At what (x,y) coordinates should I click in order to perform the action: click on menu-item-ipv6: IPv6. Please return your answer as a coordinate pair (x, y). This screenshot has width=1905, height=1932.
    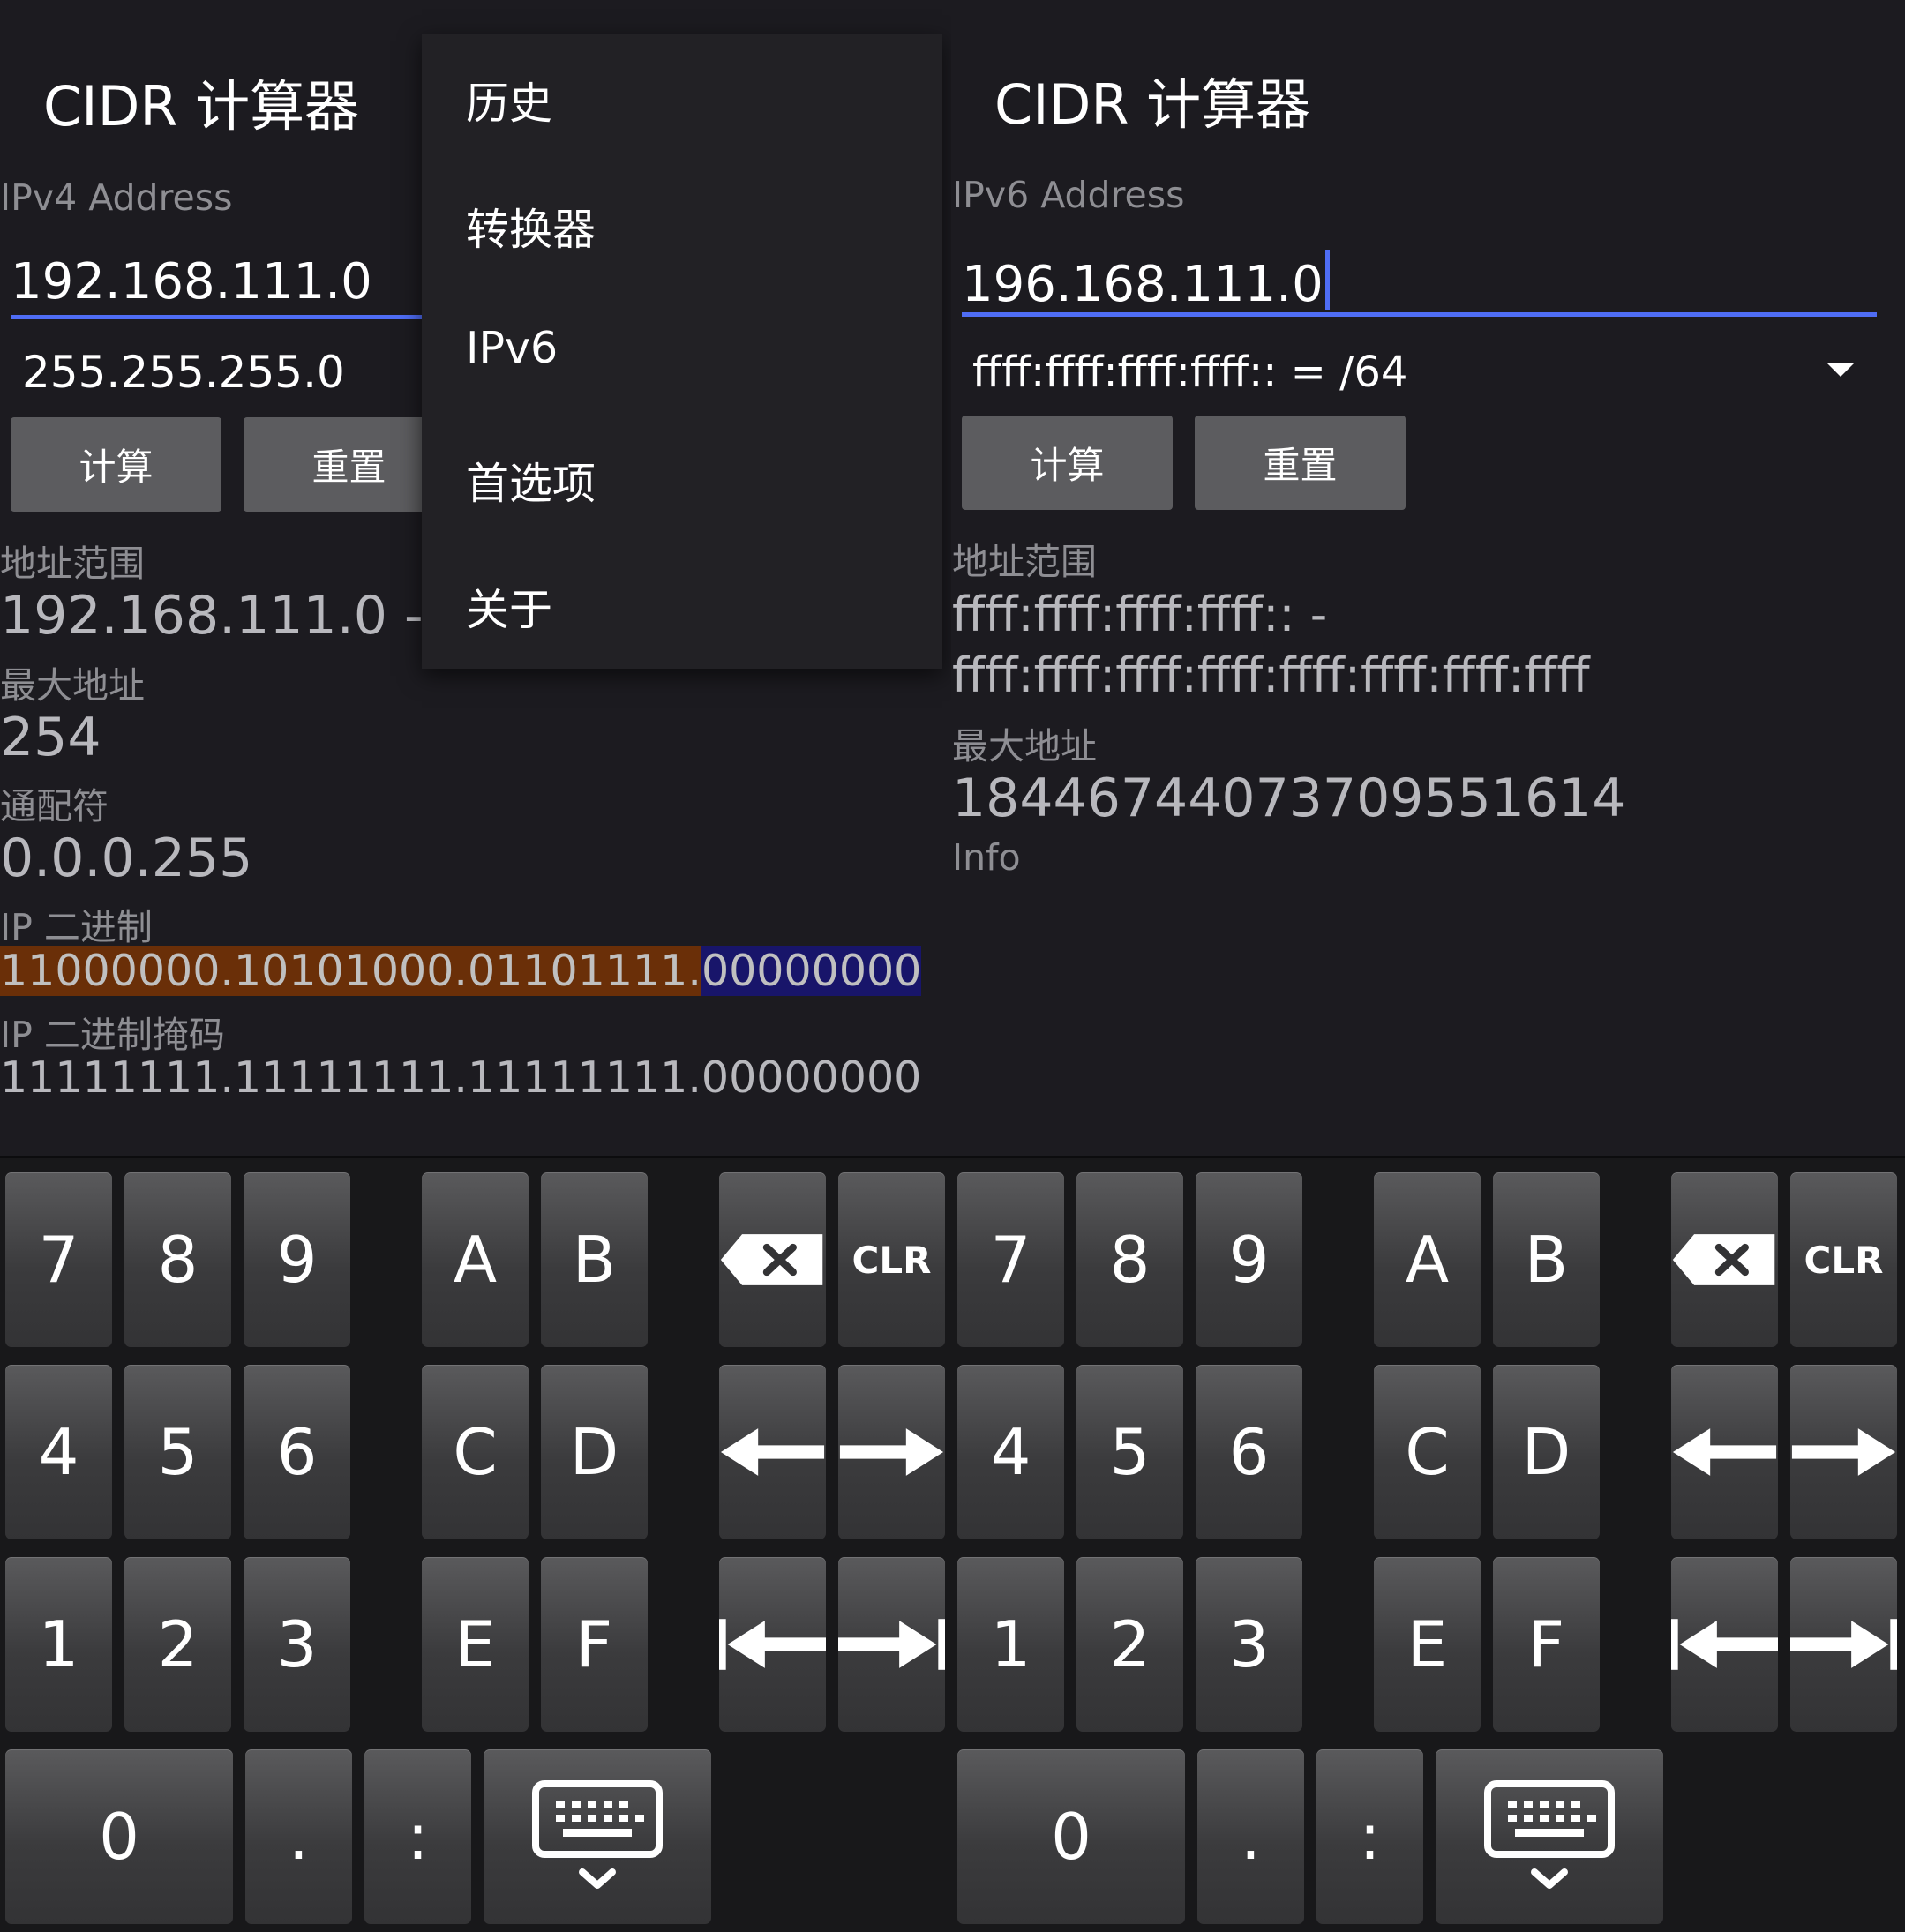
    Looking at the image, I should click on (512, 348).